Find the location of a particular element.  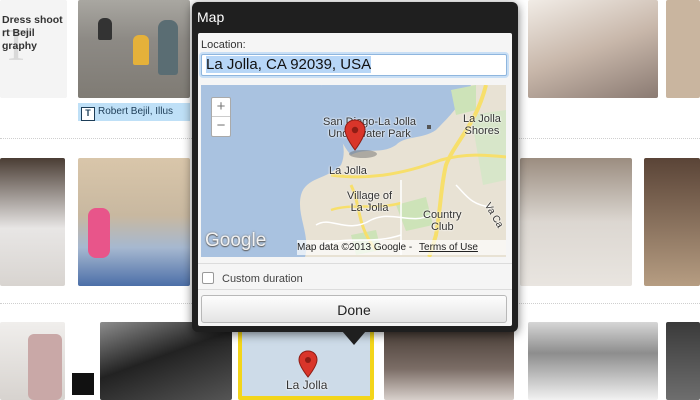

zoom-in-button: + is located at coordinates (221, 107).